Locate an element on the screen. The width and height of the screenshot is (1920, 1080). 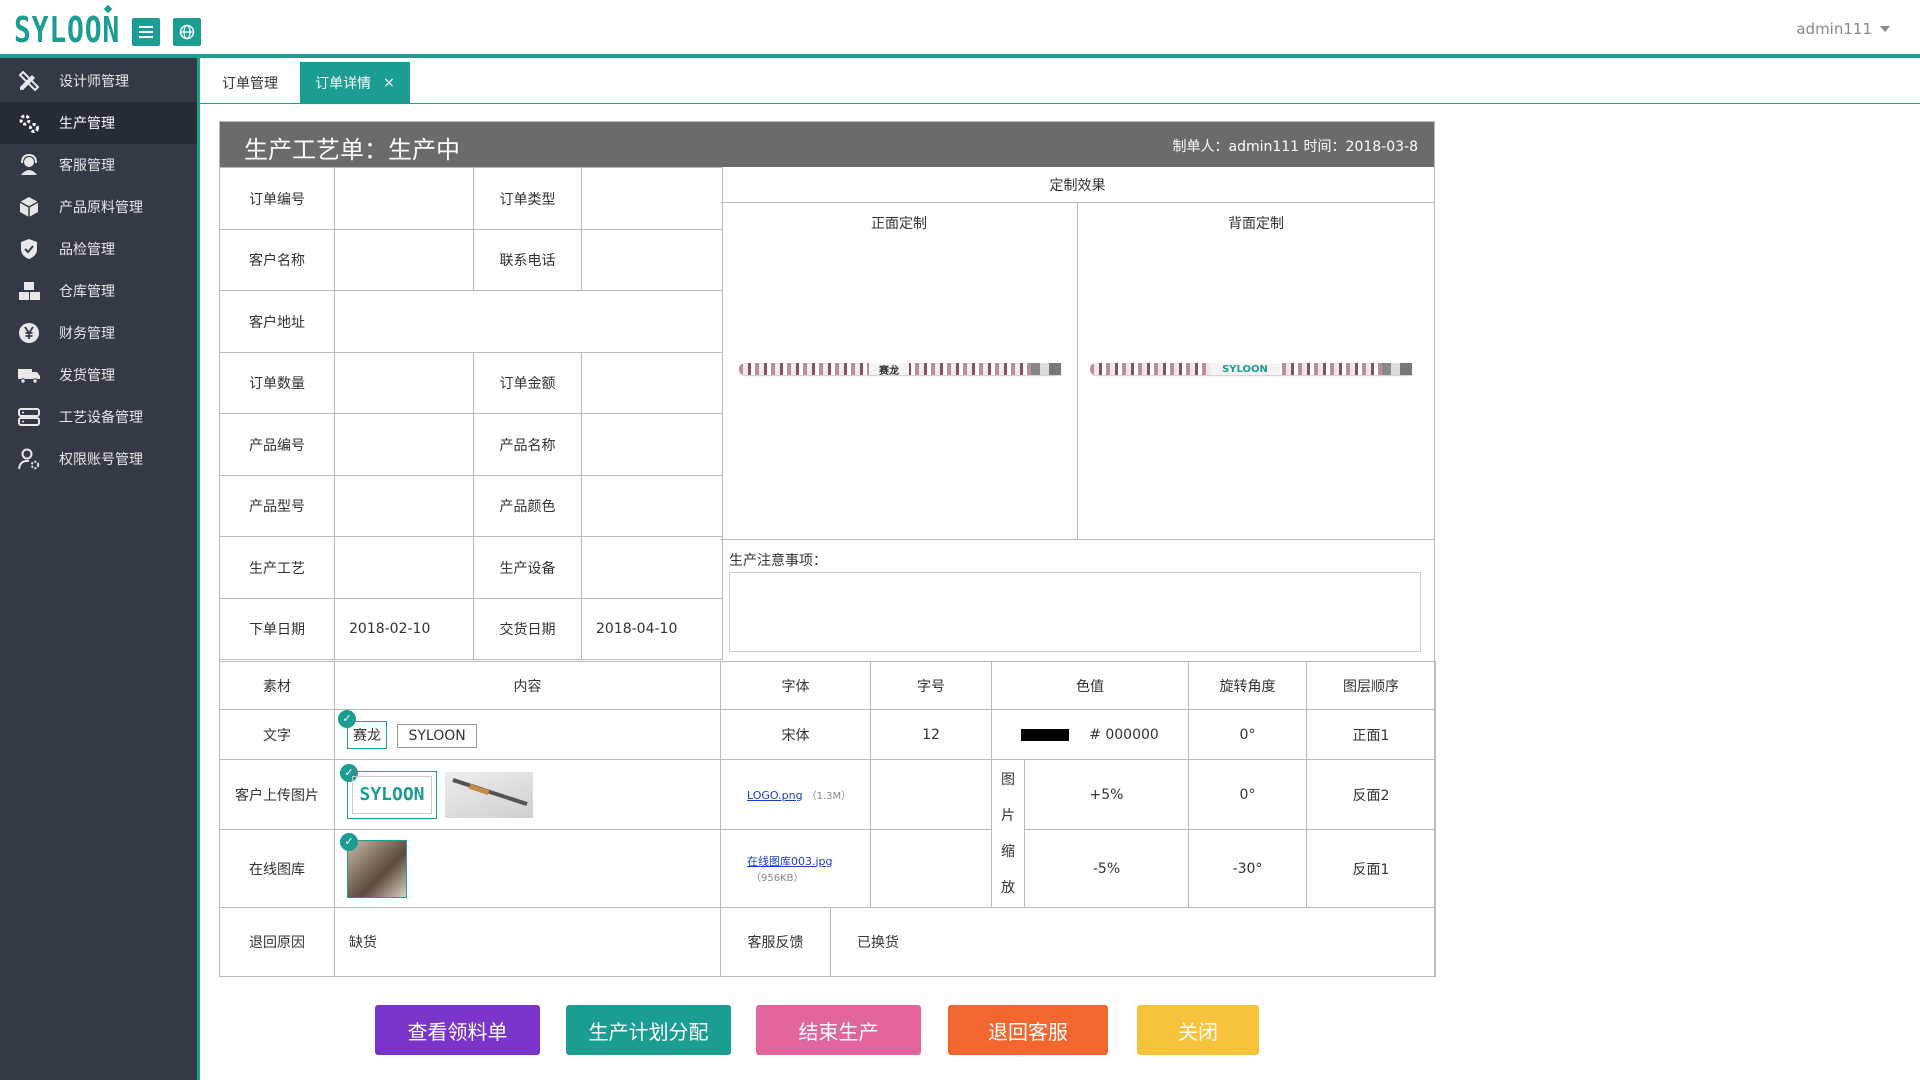
close-button: 关闭 is located at coordinates (1198, 1030).